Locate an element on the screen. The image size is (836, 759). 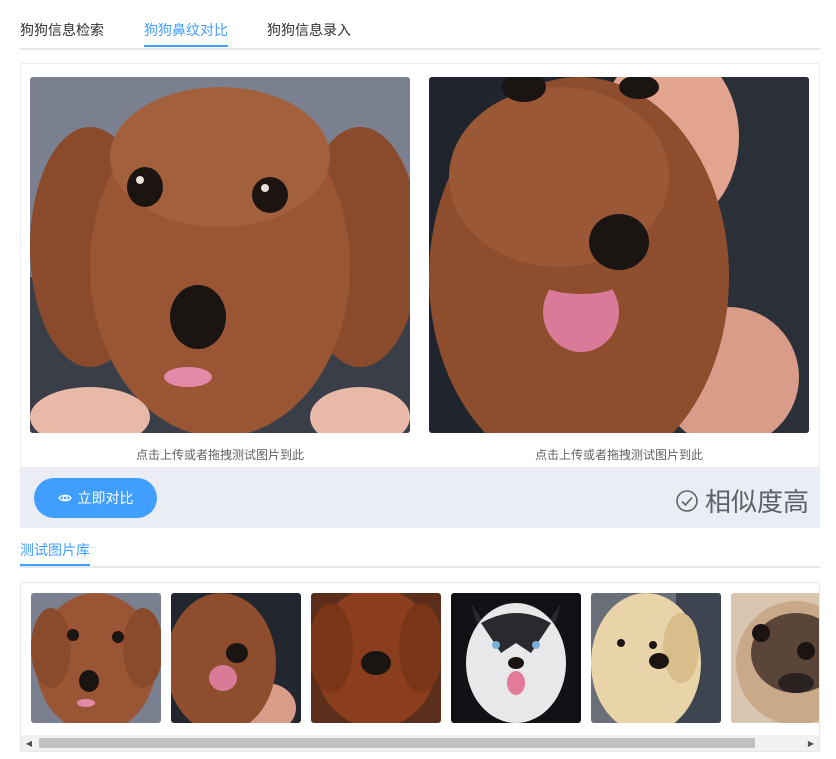
tab-nose-compare: 狗狗鼻纹对比 is located at coordinates (186, 30).